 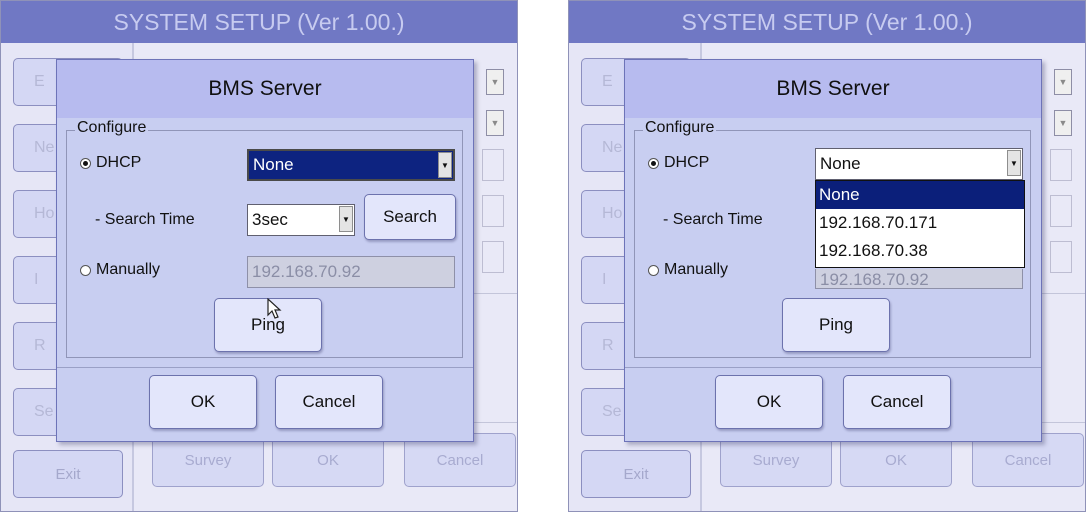 I want to click on dhcp-dropdown-list: None 192.168.70.171 192.168.70.38, so click(x=920, y=224).